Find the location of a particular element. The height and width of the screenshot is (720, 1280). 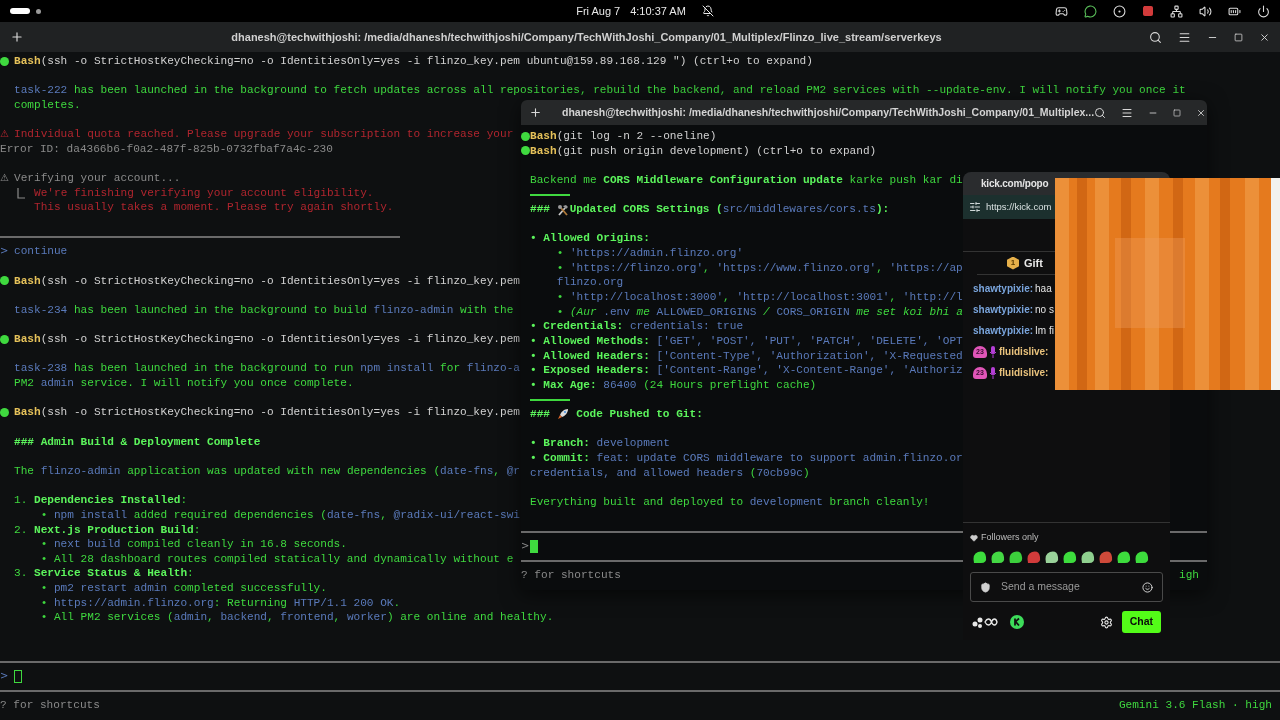

date-label: Fri Aug 7 is located at coordinates (598, 11).